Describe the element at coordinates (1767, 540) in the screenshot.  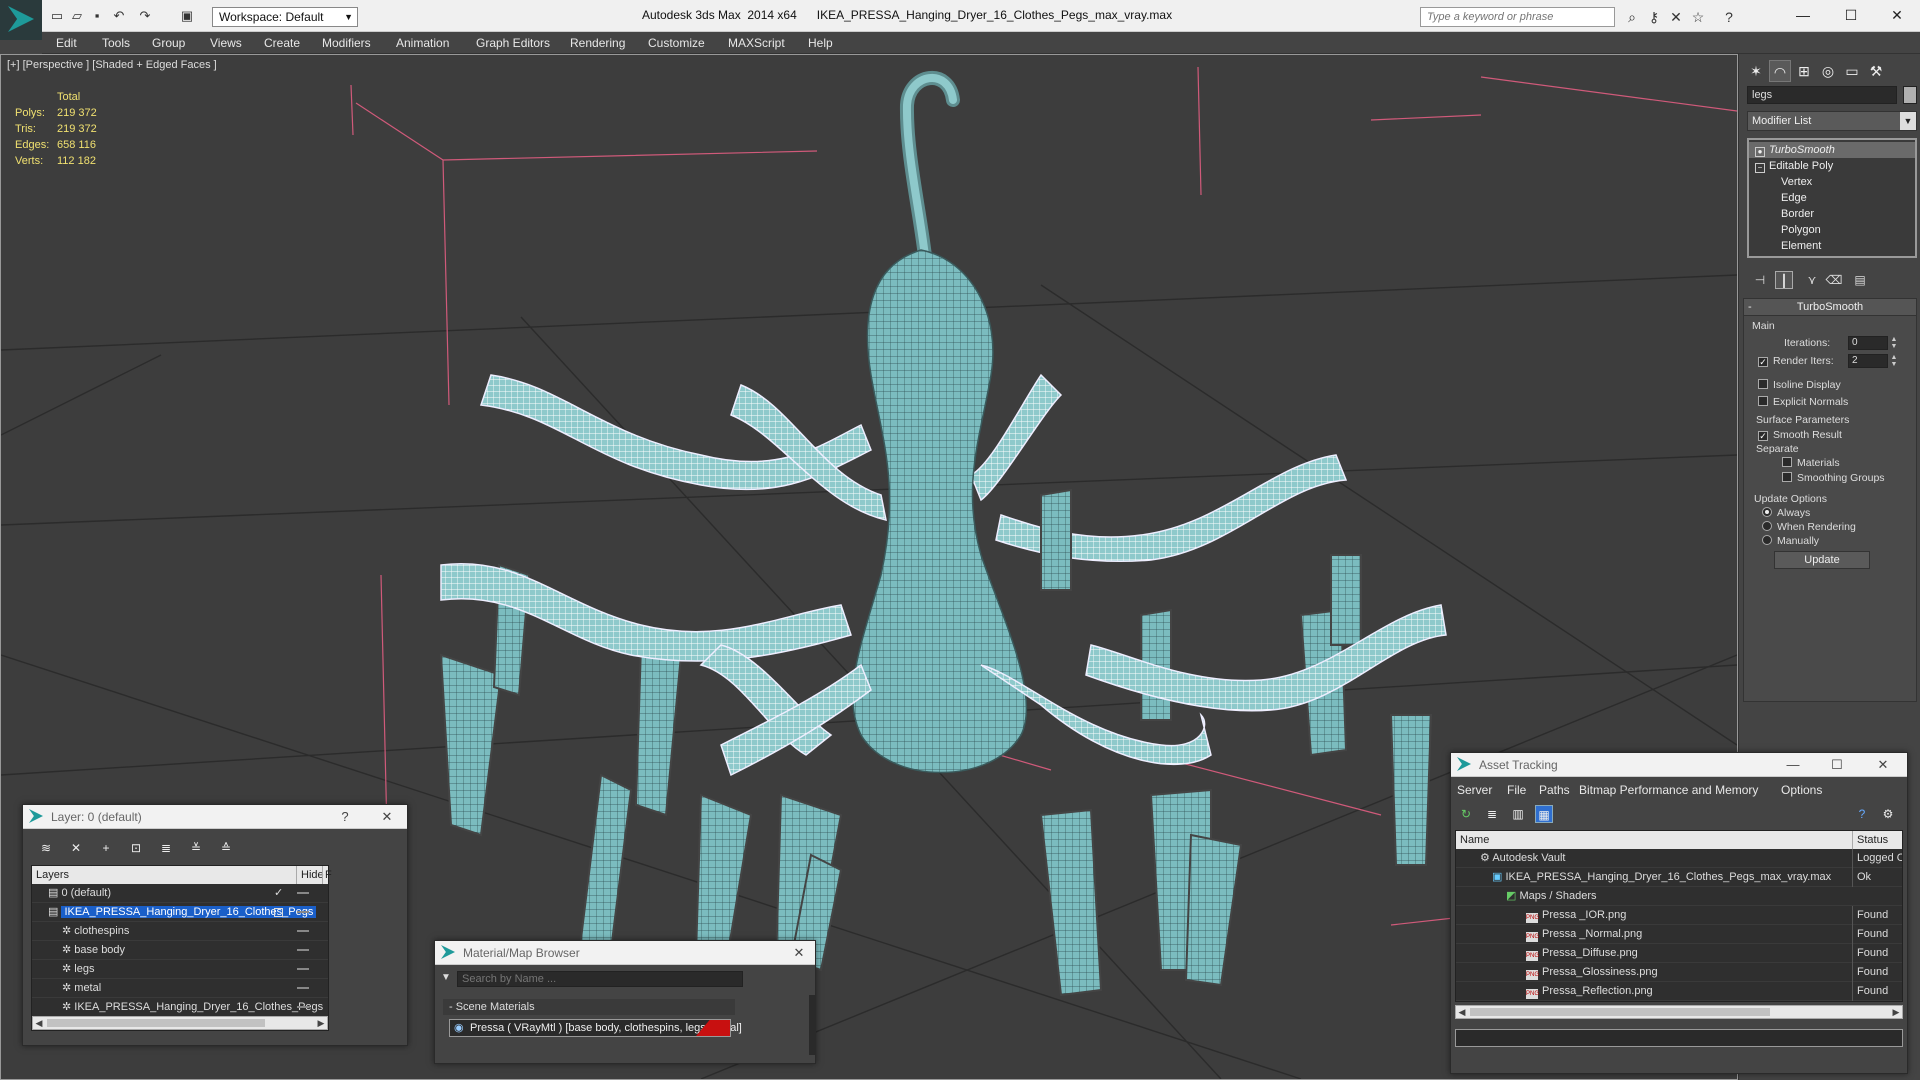
I see `manually-radio` at that location.